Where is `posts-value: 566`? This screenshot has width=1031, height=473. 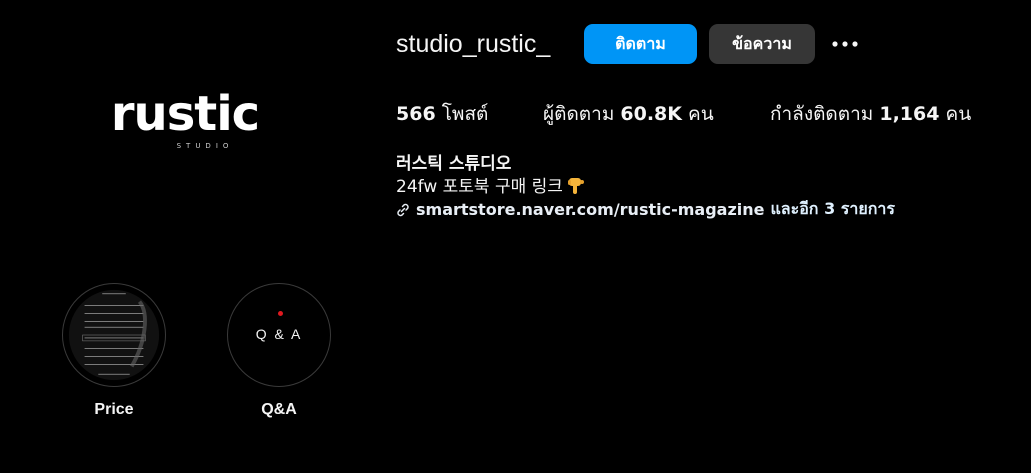 posts-value: 566 is located at coordinates (416, 114).